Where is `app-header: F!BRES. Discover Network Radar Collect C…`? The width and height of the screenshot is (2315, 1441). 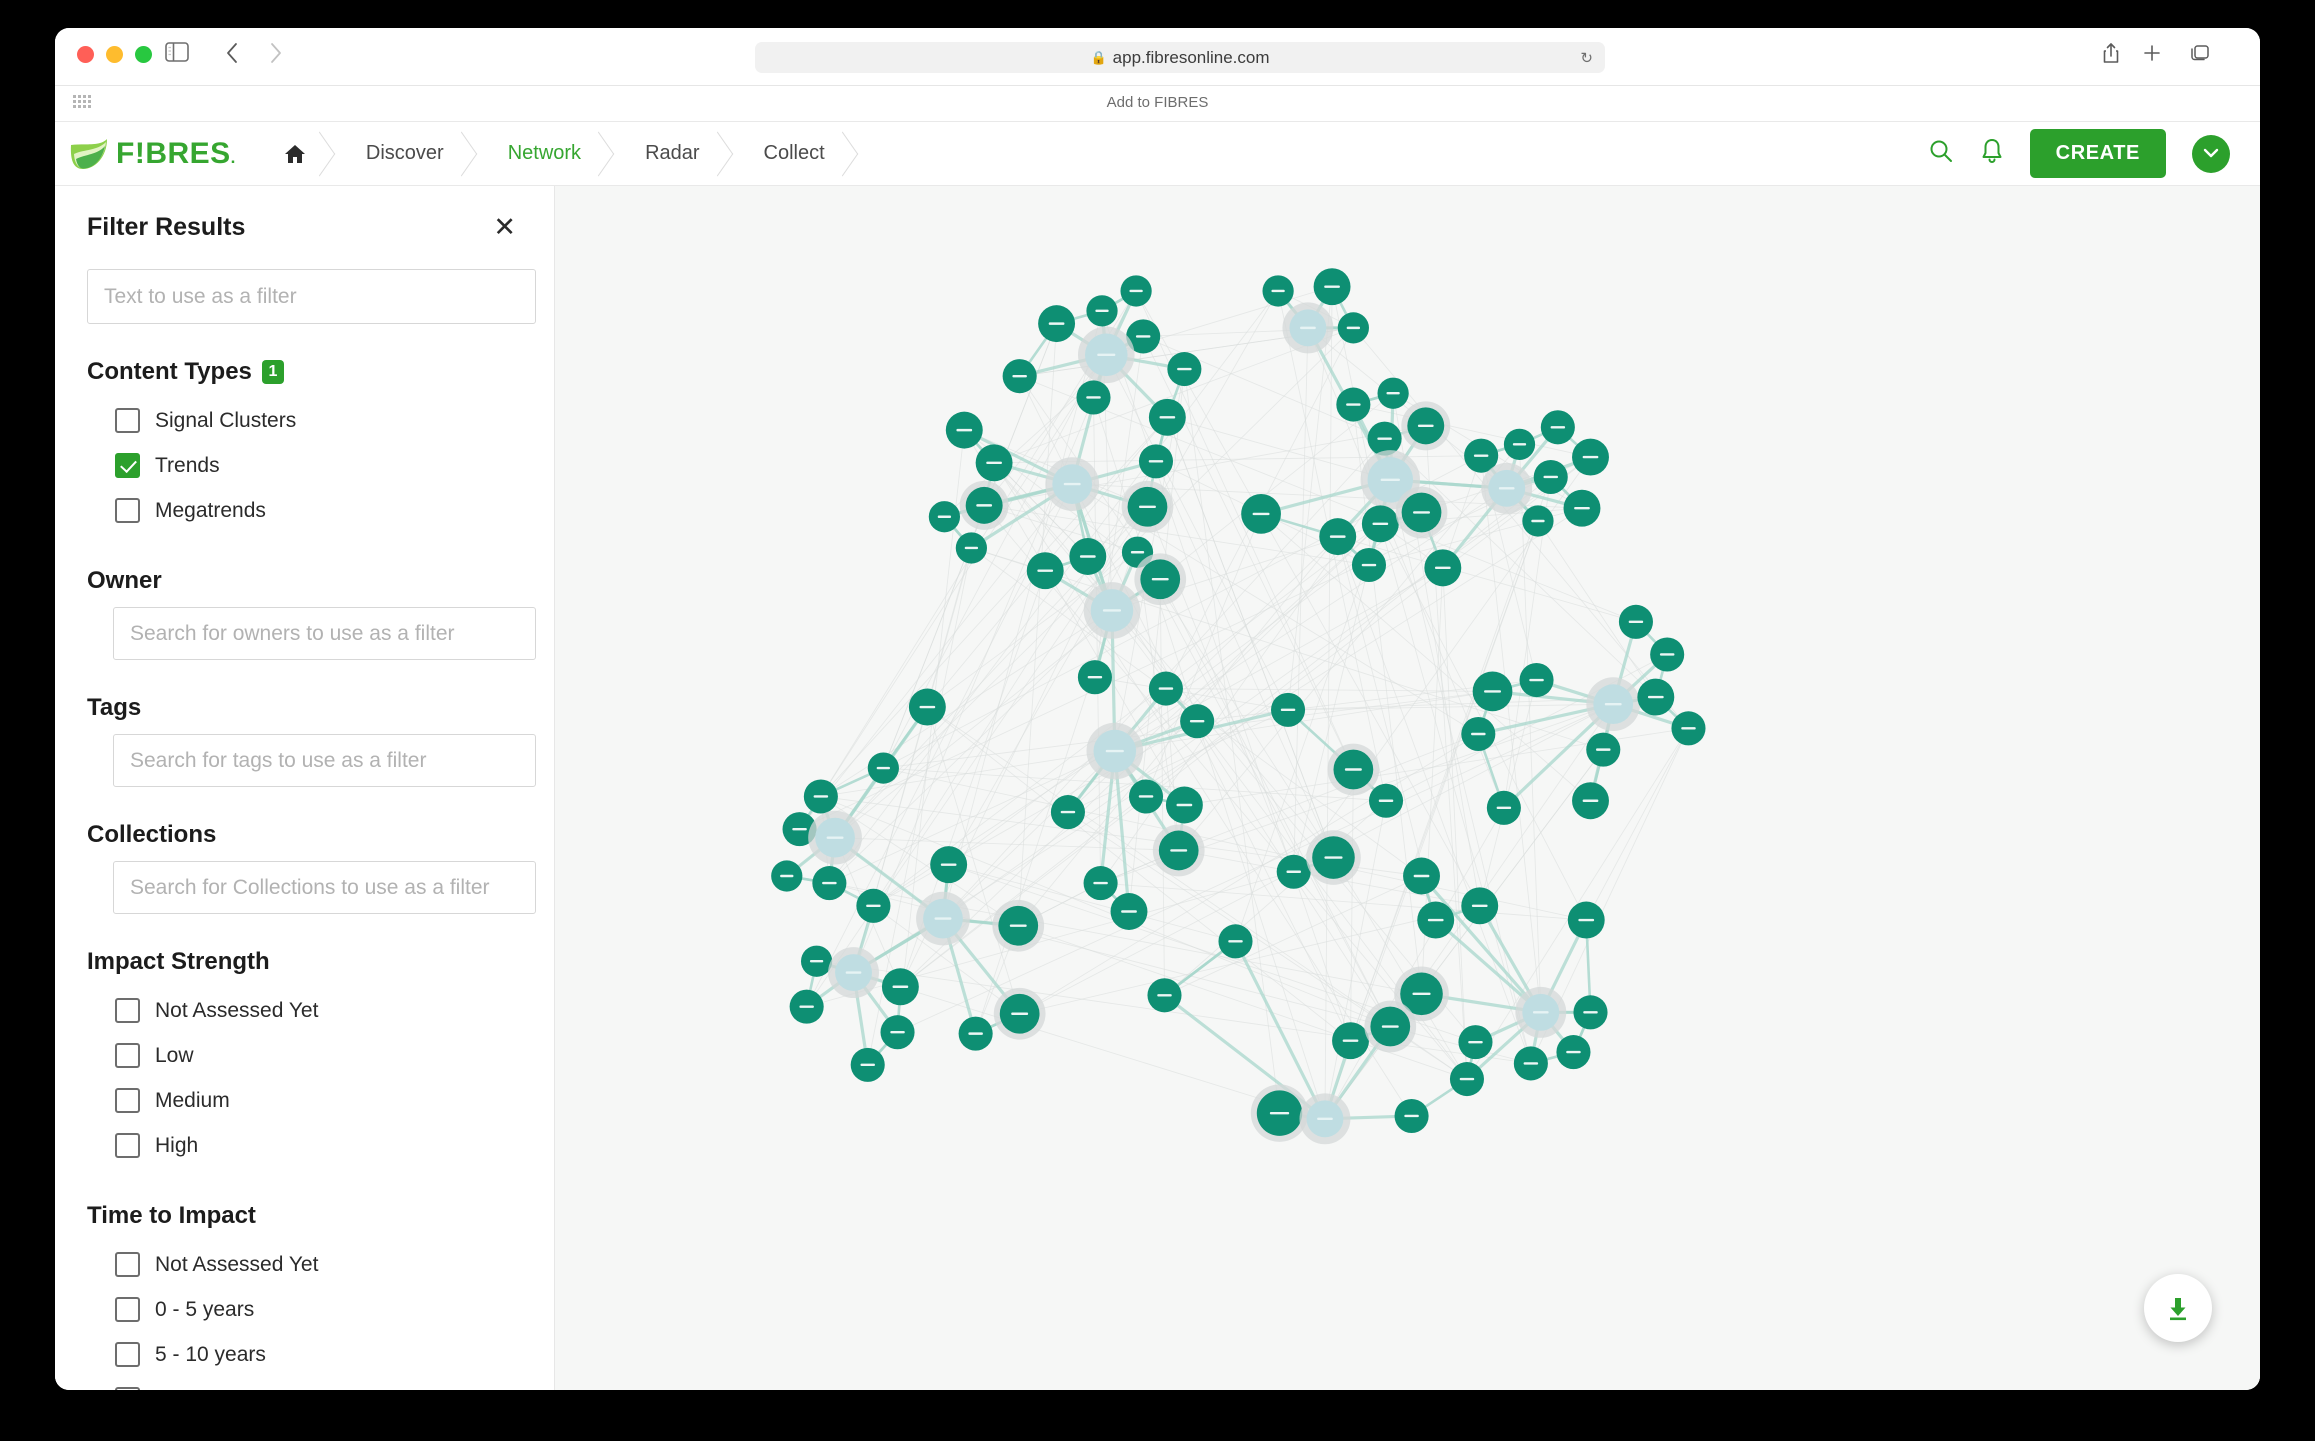
app-header: F!BRES. Discover Network Radar Collect C… is located at coordinates (1157, 154).